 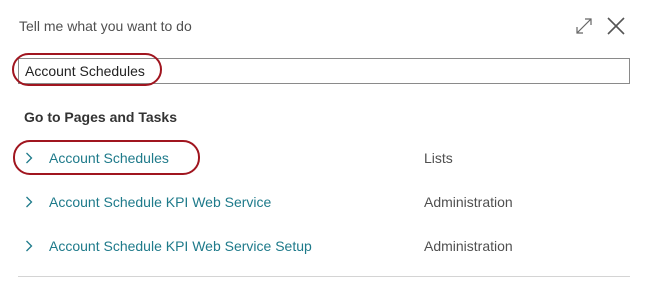 What do you see at coordinates (324, 276) in the screenshot?
I see `divider` at bounding box center [324, 276].